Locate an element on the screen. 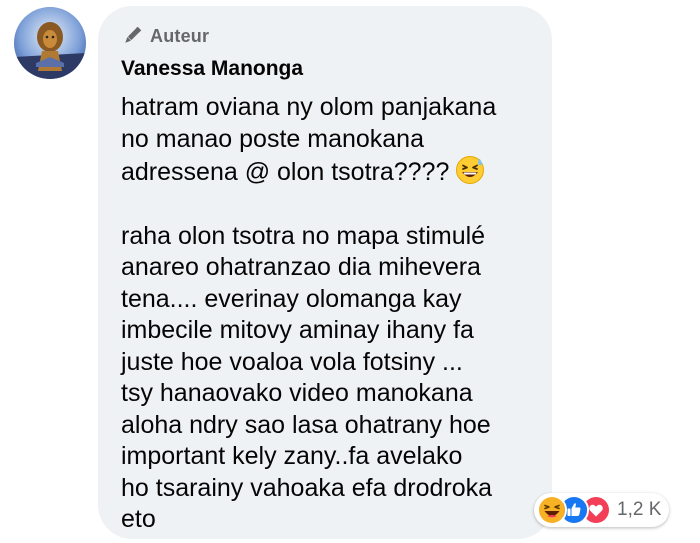 This screenshot has width=700, height=543. haha-reaction-icon is located at coordinates (552, 510).